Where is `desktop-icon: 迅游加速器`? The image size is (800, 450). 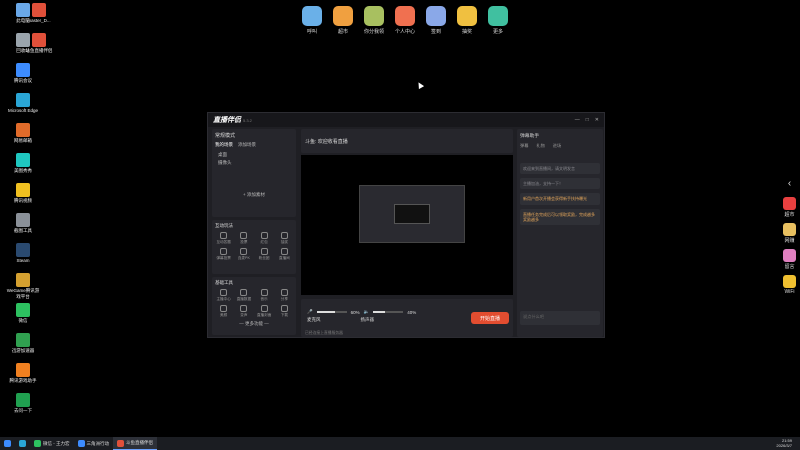 desktop-icon: 迅游加速器 is located at coordinates (23, 343).